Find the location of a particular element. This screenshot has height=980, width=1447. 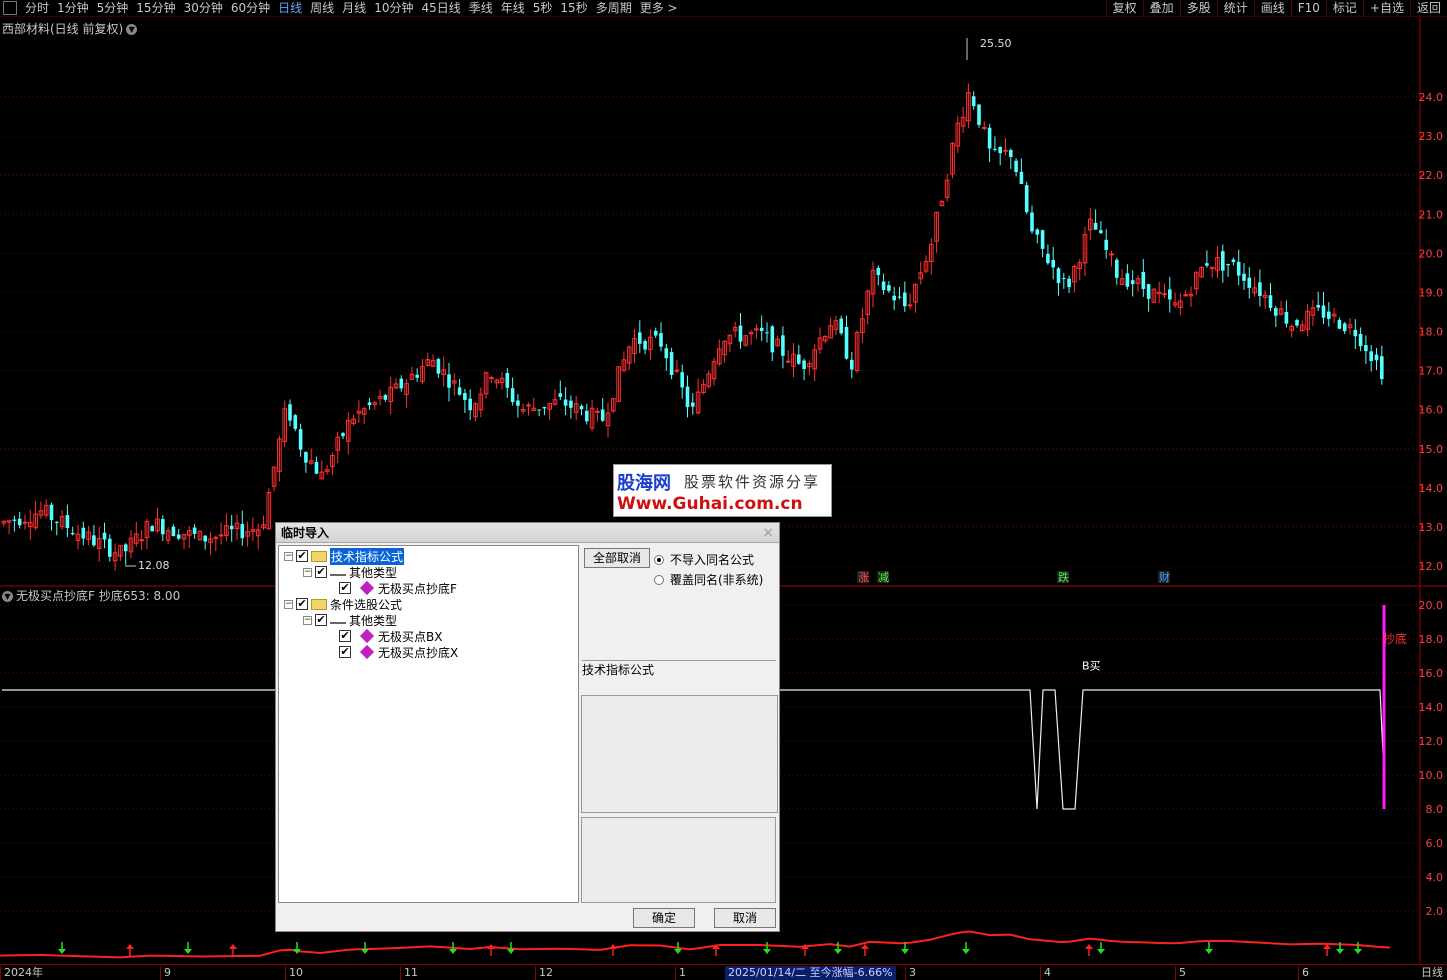

cancel-button: 取消 is located at coordinates (745, 918).